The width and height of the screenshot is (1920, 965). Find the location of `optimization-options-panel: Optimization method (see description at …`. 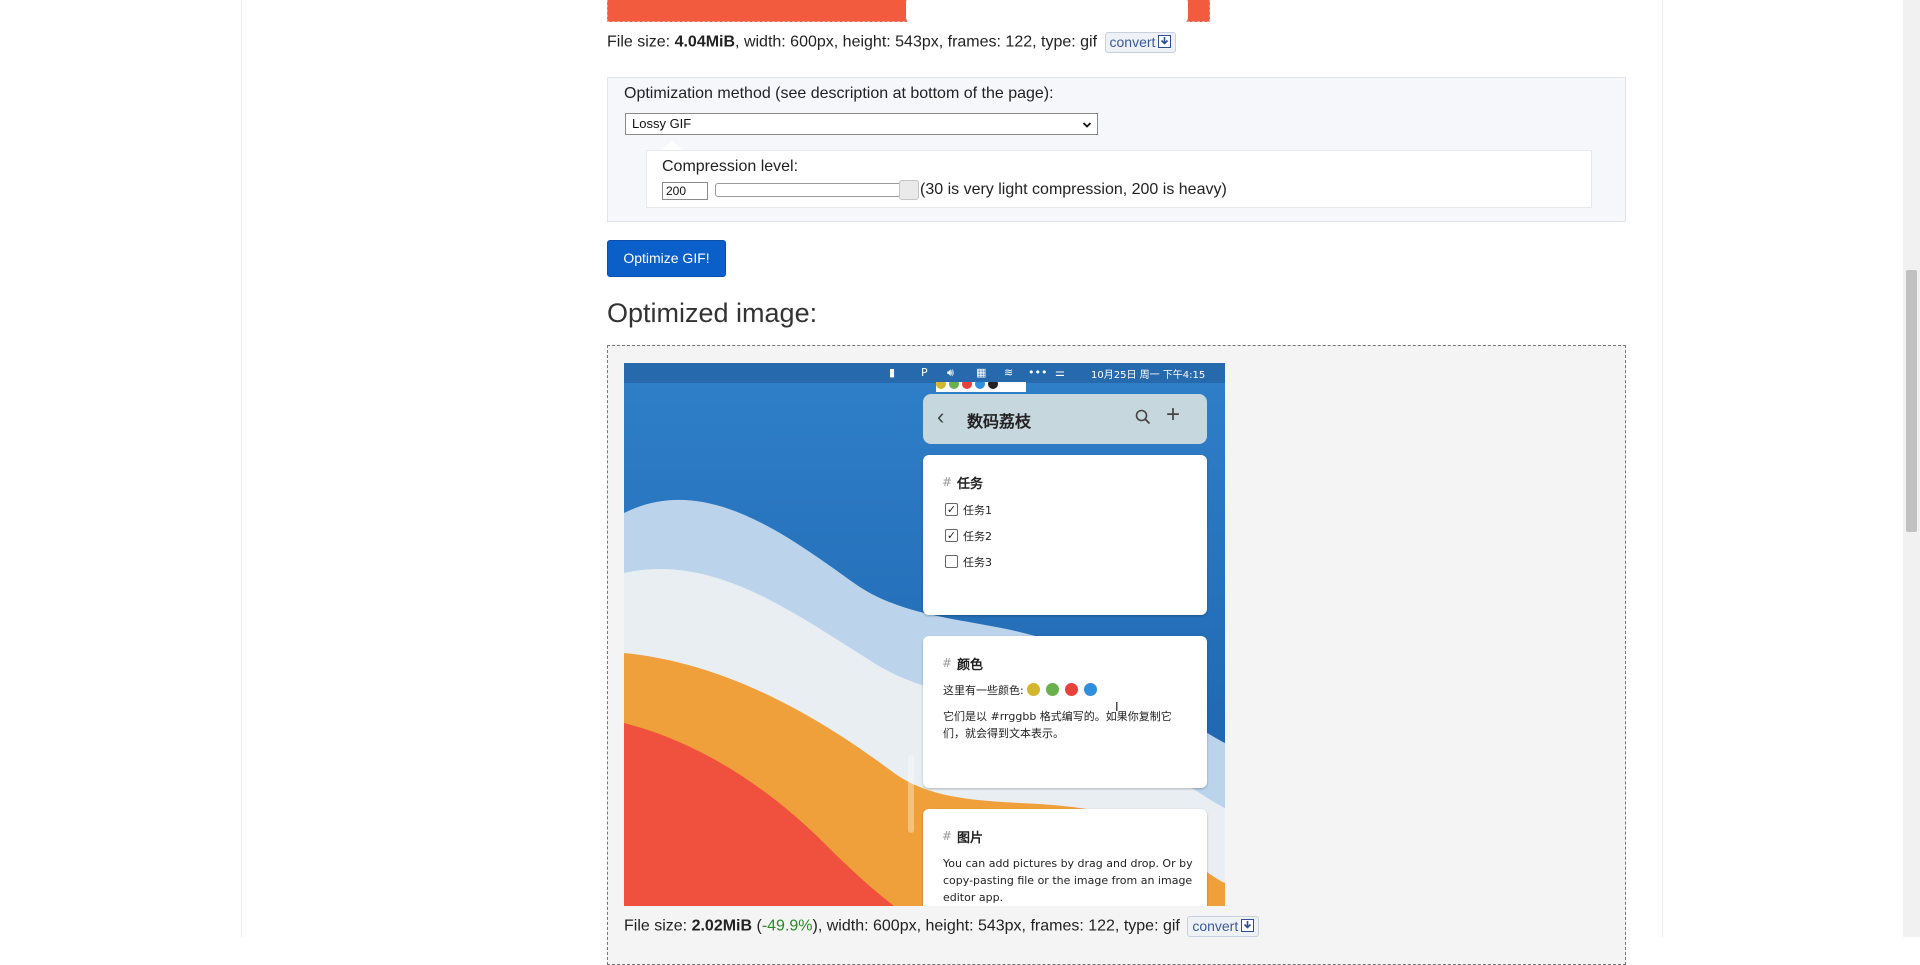

optimization-options-panel: Optimization method (see description at … is located at coordinates (1116, 149).